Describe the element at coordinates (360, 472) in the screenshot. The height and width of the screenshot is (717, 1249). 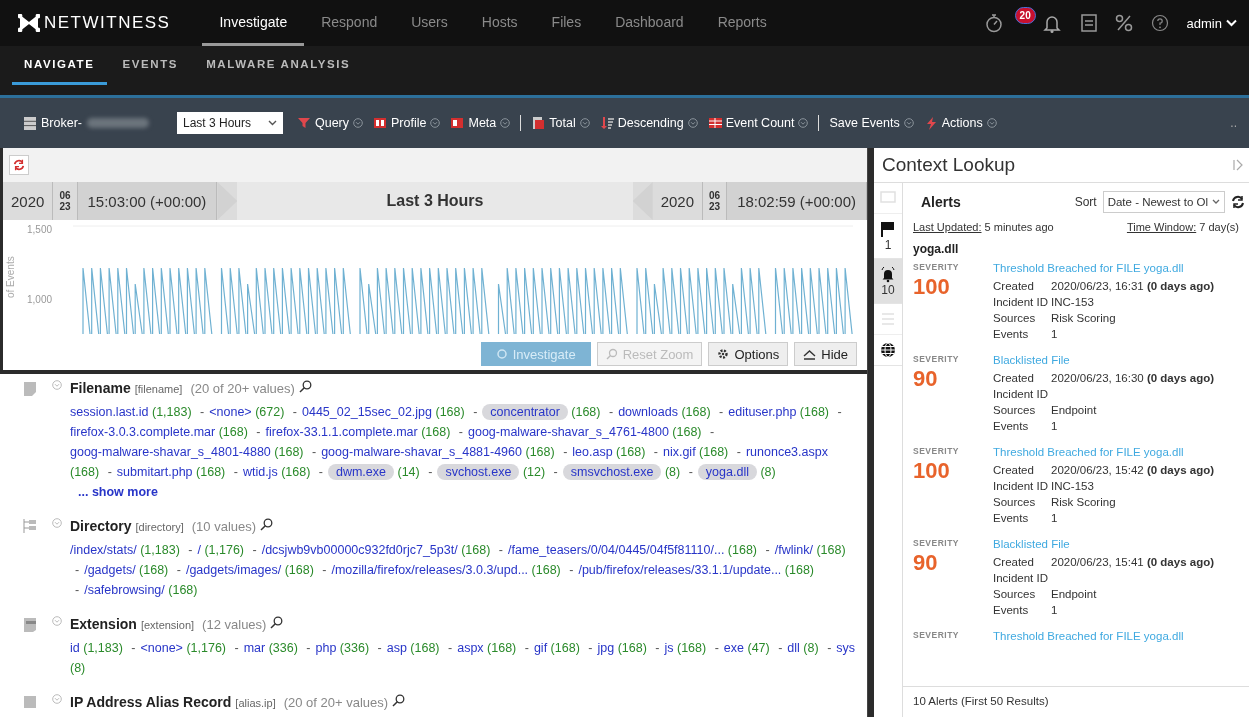
I see `meta-value-link: dwm.exe` at that location.